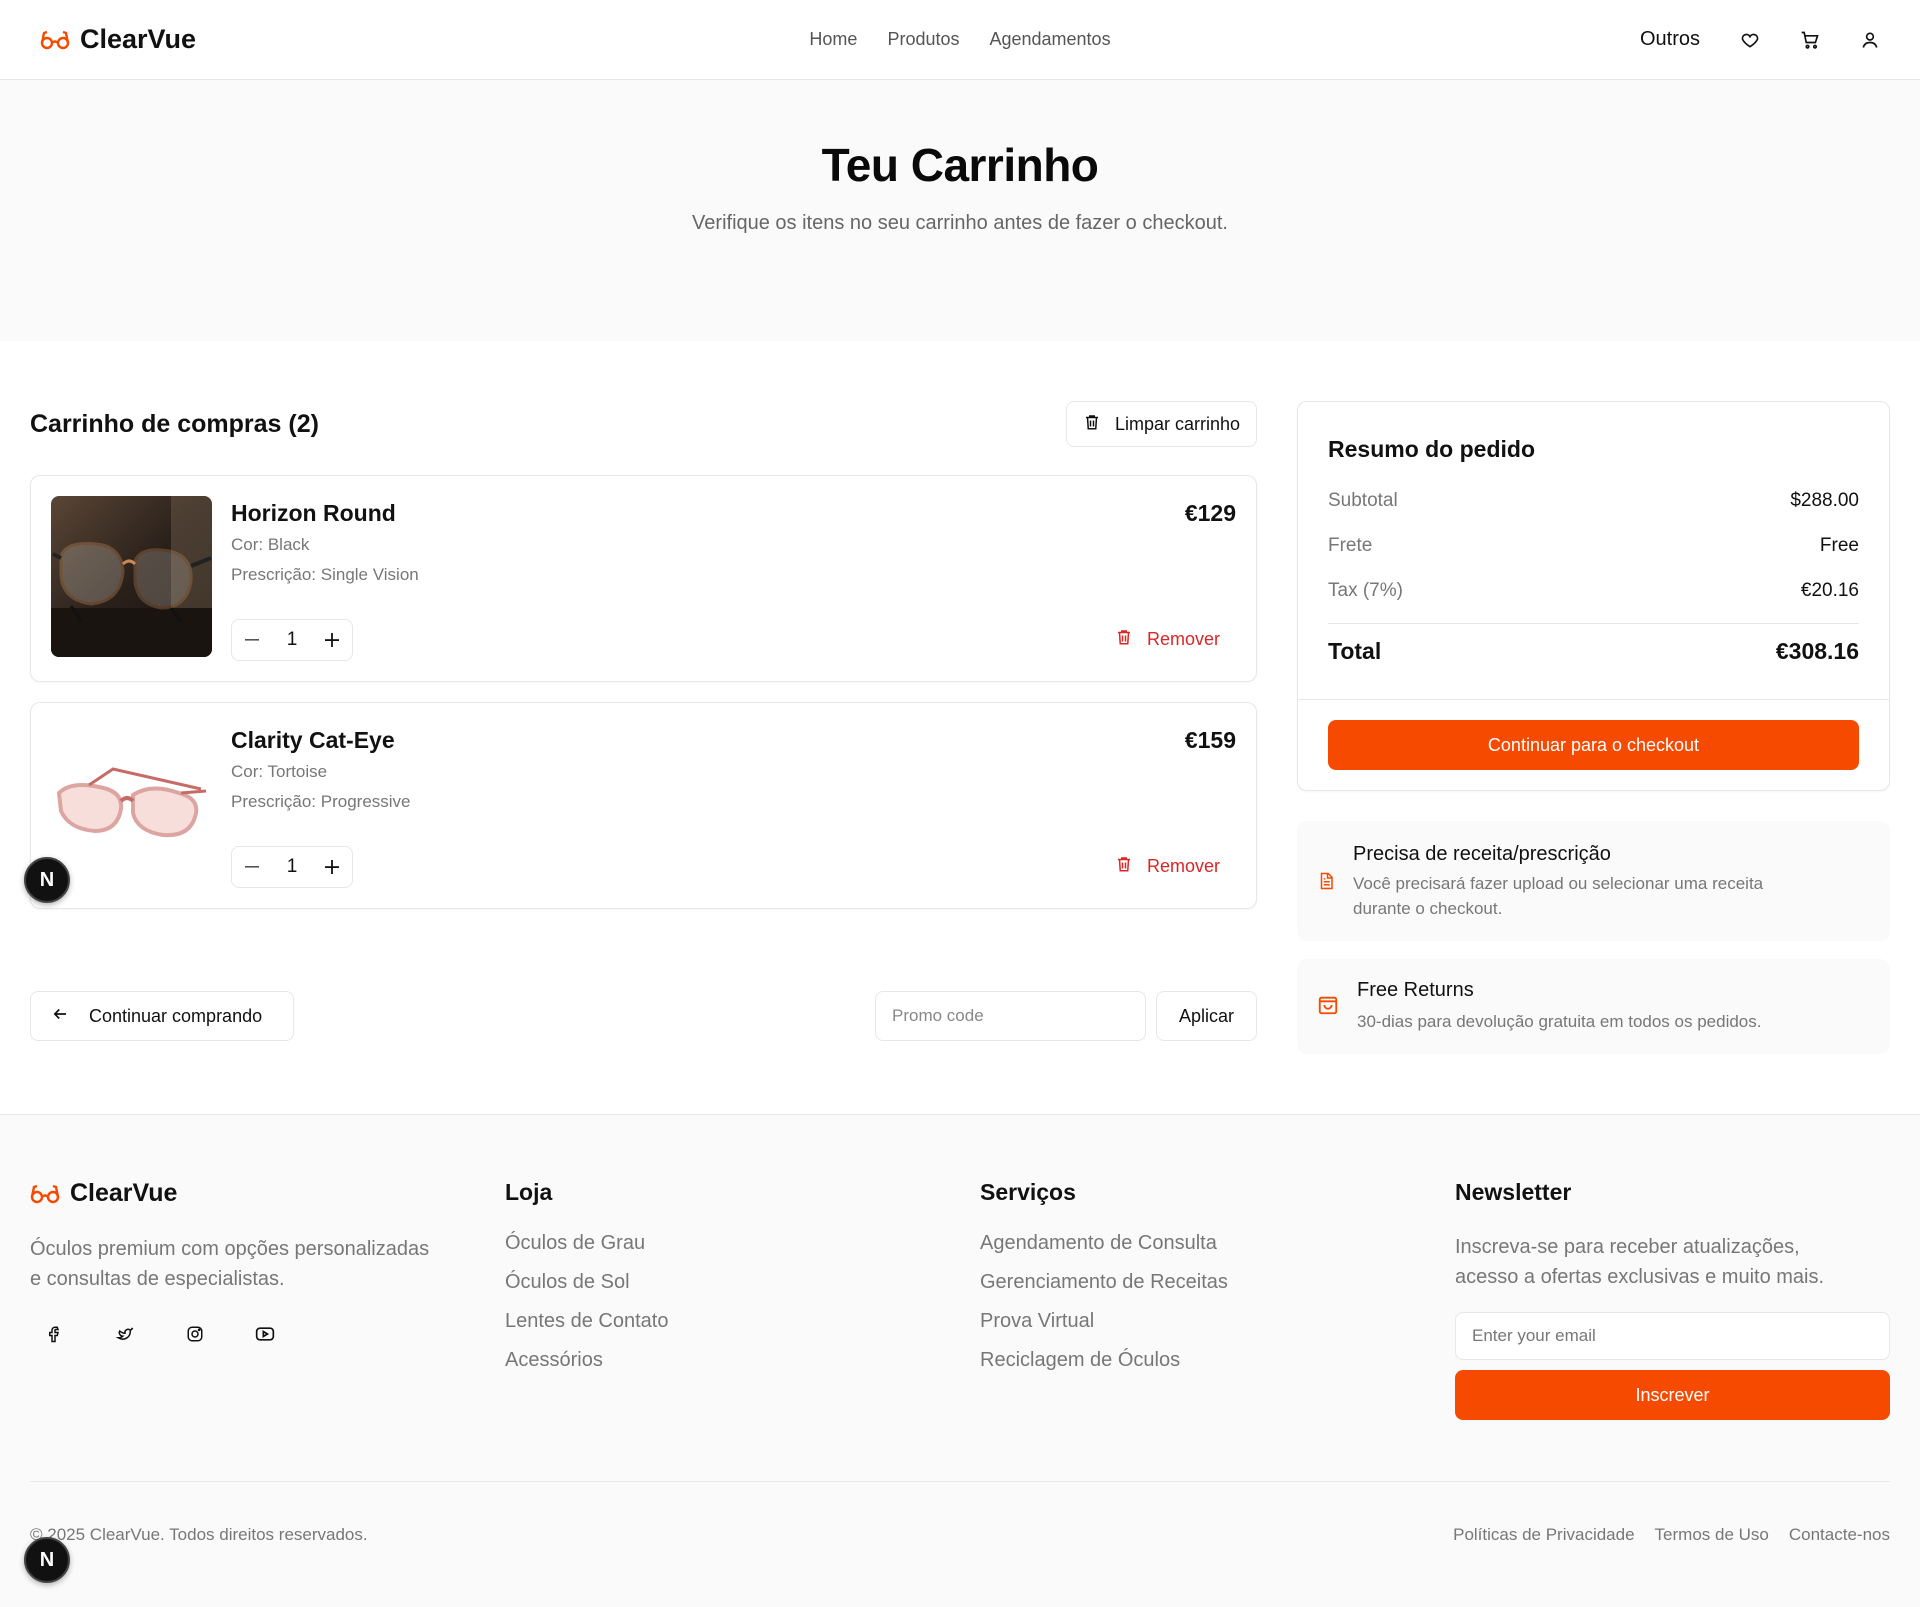 The width and height of the screenshot is (1920, 1607). I want to click on summary-value: $288.00, so click(1824, 500).